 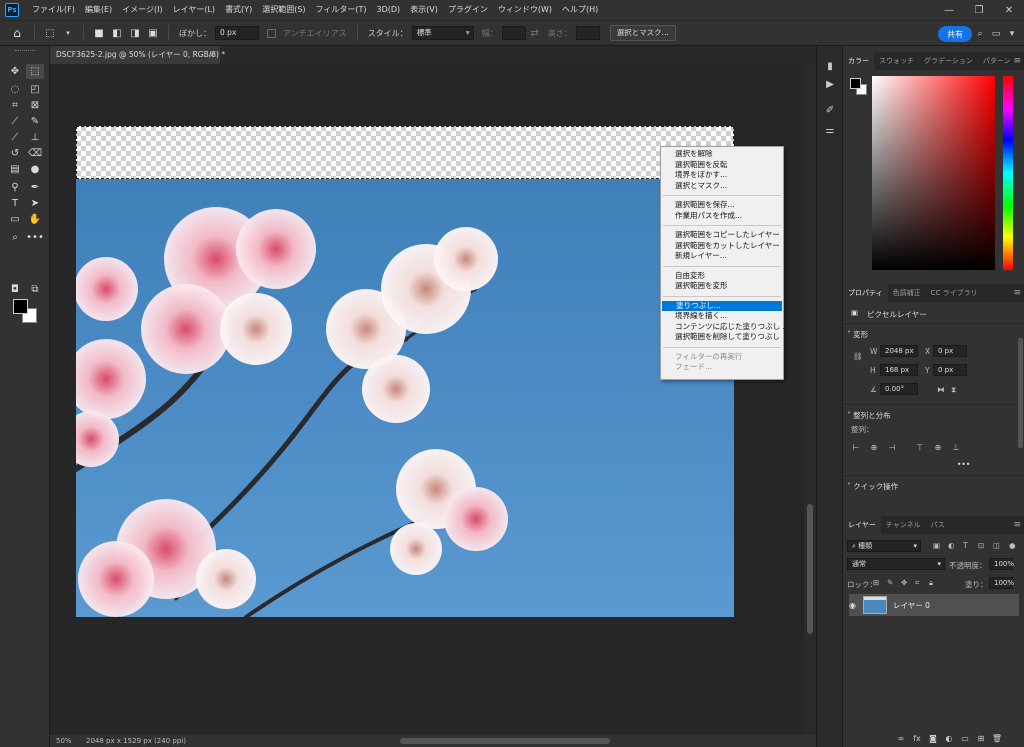 What do you see at coordinates (904, 582) in the screenshot?
I see `lock-position-icon: ✥` at bounding box center [904, 582].